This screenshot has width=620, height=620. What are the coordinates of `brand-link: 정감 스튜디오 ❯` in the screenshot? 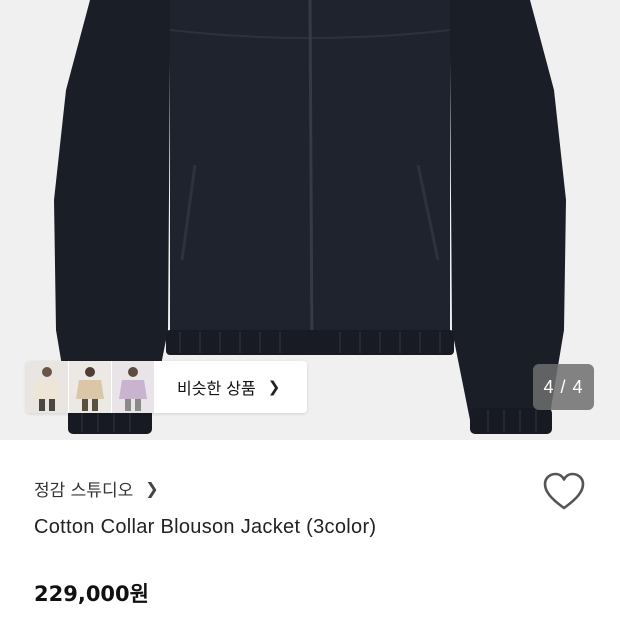 It's located at (96, 488).